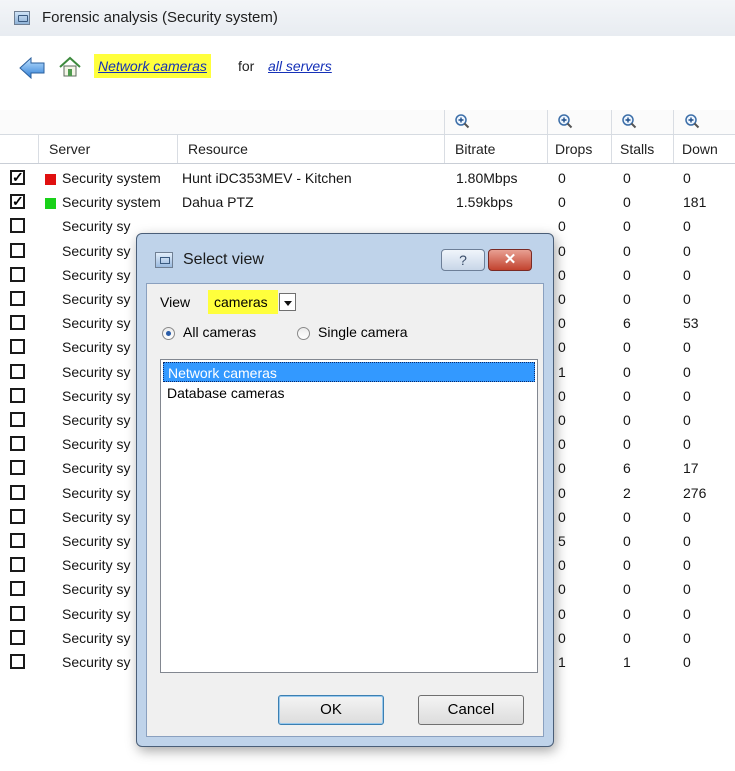 The height and width of the screenshot is (771, 735). What do you see at coordinates (510, 260) in the screenshot?
I see `close-button: ✕` at bounding box center [510, 260].